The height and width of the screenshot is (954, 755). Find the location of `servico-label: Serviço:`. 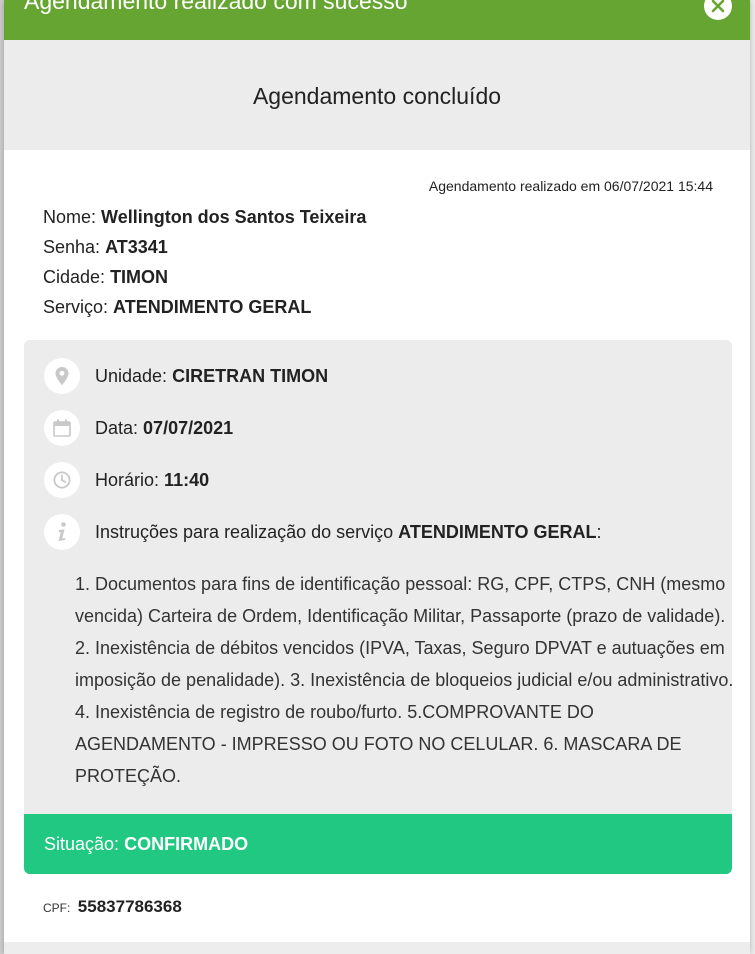

servico-label: Serviço: is located at coordinates (76, 307).